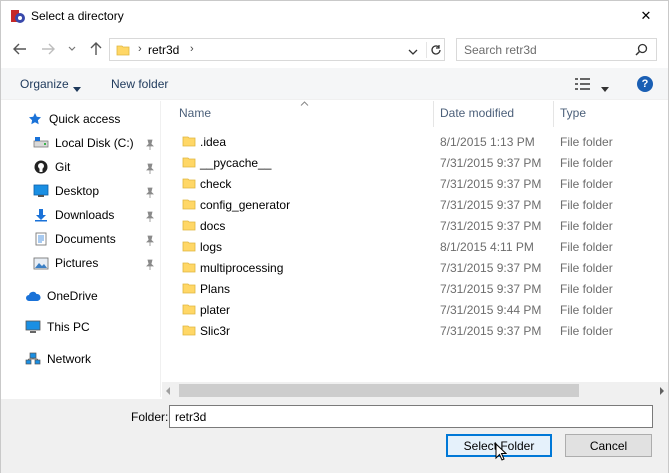 The height and width of the screenshot is (473, 669). What do you see at coordinates (407, 141) in the screenshot?
I see `table-row: .idea 8/1/2015 1:13 PM File folder` at bounding box center [407, 141].